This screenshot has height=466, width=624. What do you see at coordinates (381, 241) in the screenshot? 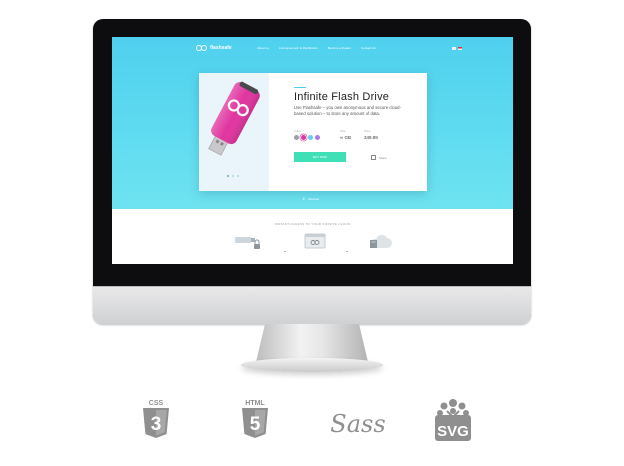
I see `cloud-storage-icon` at bounding box center [381, 241].